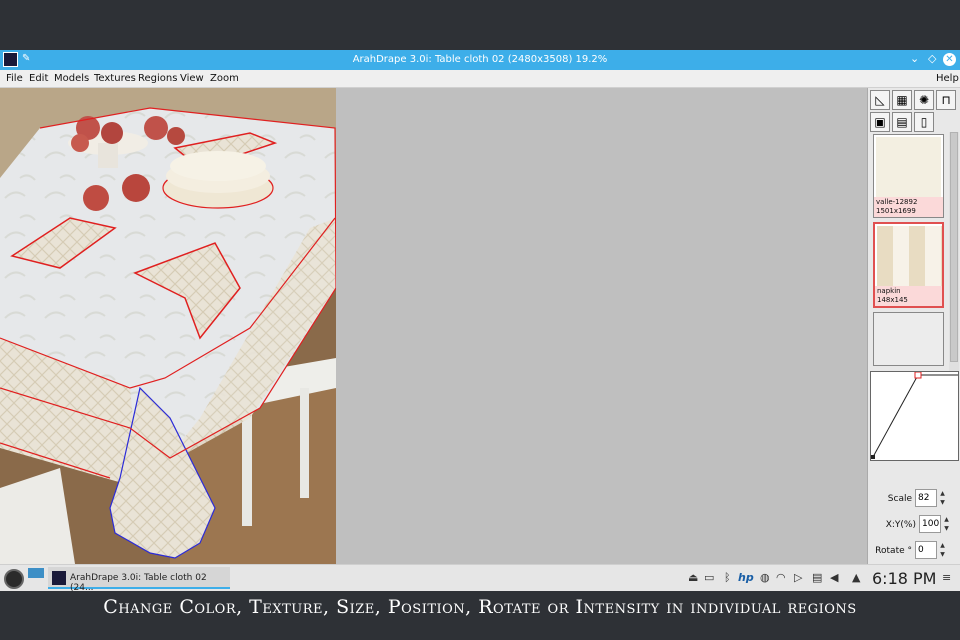  I want to click on lock-icon: ⊓, so click(946, 100).